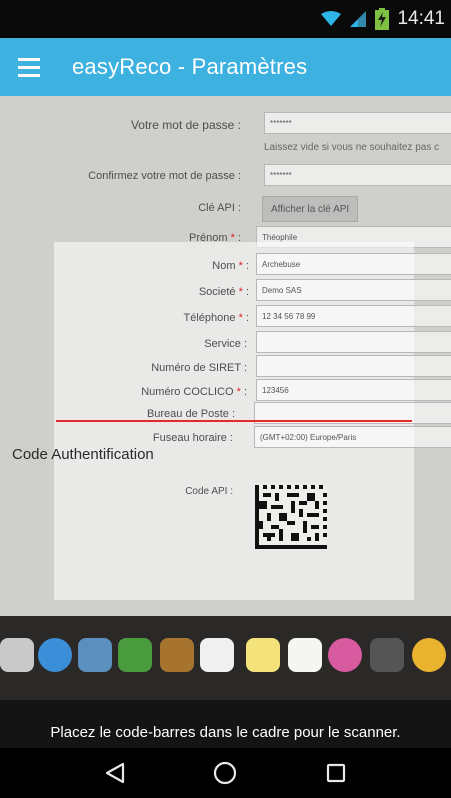 The image size is (451, 798). I want to click on password-field: *******, so click(357, 123).